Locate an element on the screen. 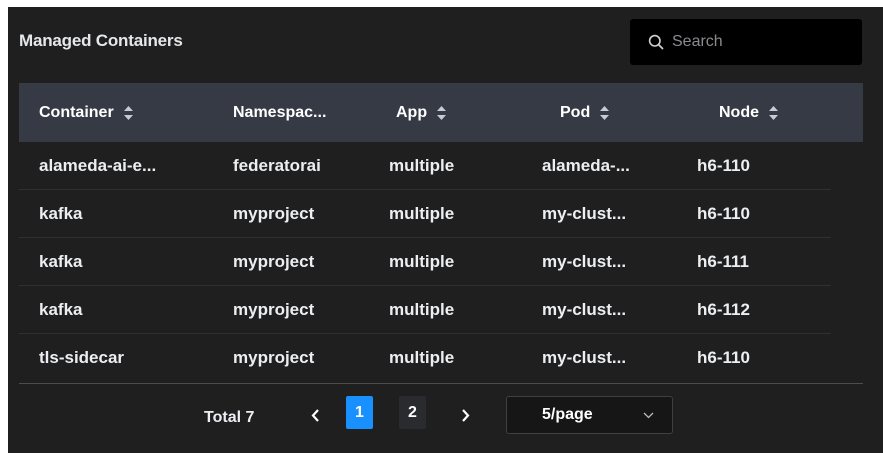  table-header: Container Namespac... App Pod Node is located at coordinates (441, 112).